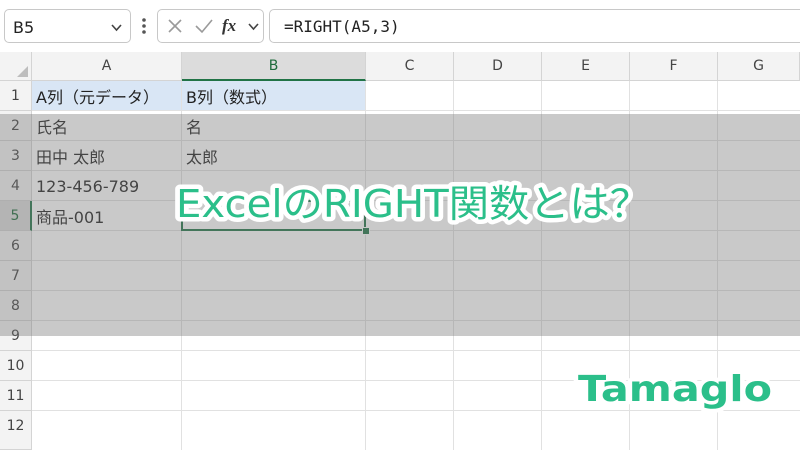  I want to click on svg-text: fx, so click(229, 25).